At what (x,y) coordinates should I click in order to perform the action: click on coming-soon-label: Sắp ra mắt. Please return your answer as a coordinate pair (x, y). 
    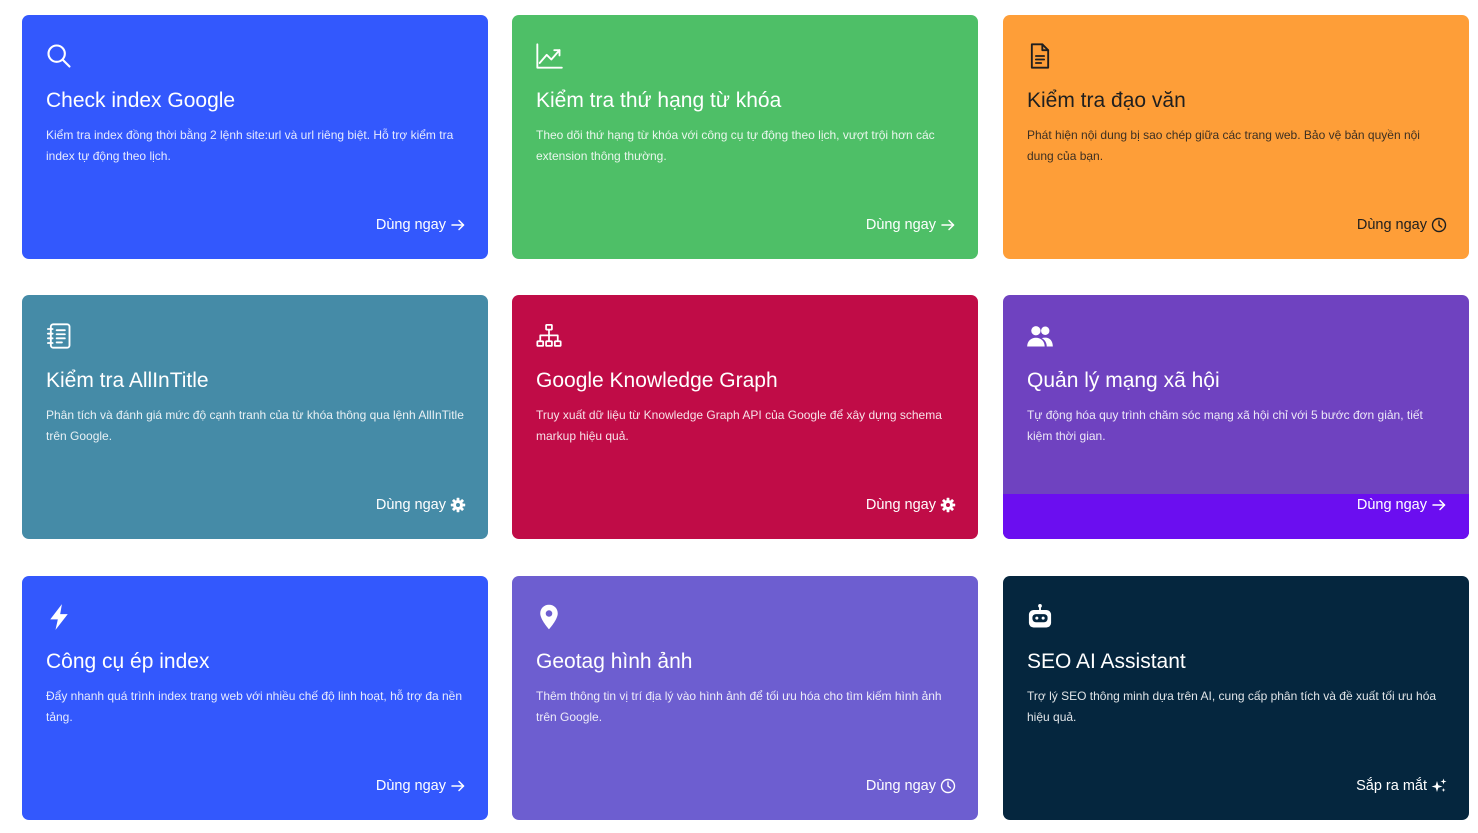
    Looking at the image, I should click on (1401, 786).